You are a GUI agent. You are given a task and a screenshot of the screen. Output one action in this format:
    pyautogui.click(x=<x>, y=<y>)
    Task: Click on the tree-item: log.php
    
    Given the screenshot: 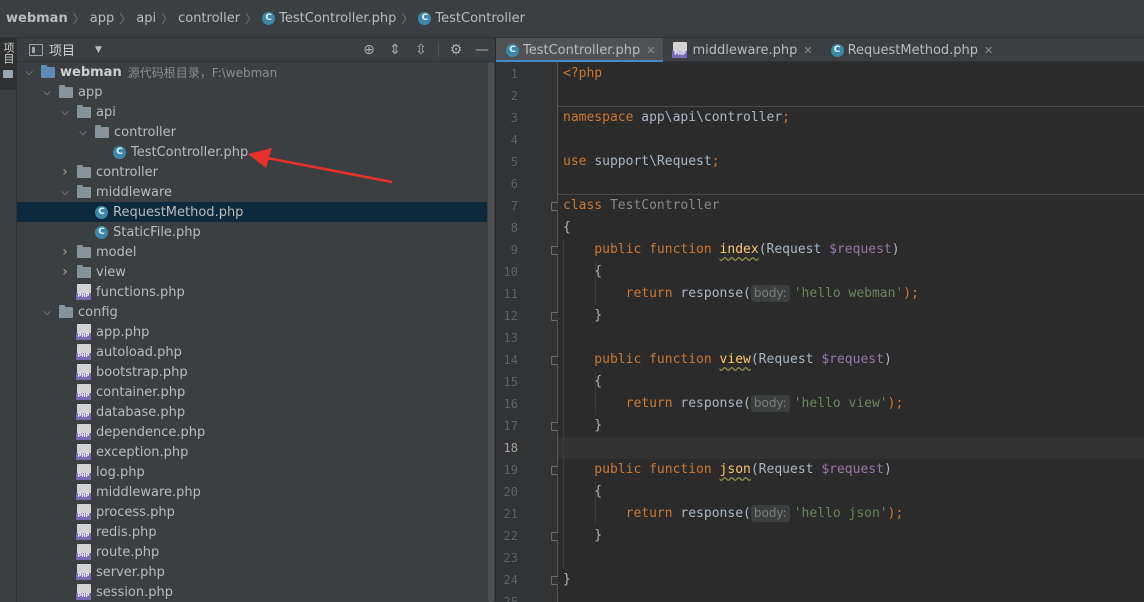 What is the action you would take?
    pyautogui.click(x=252, y=472)
    